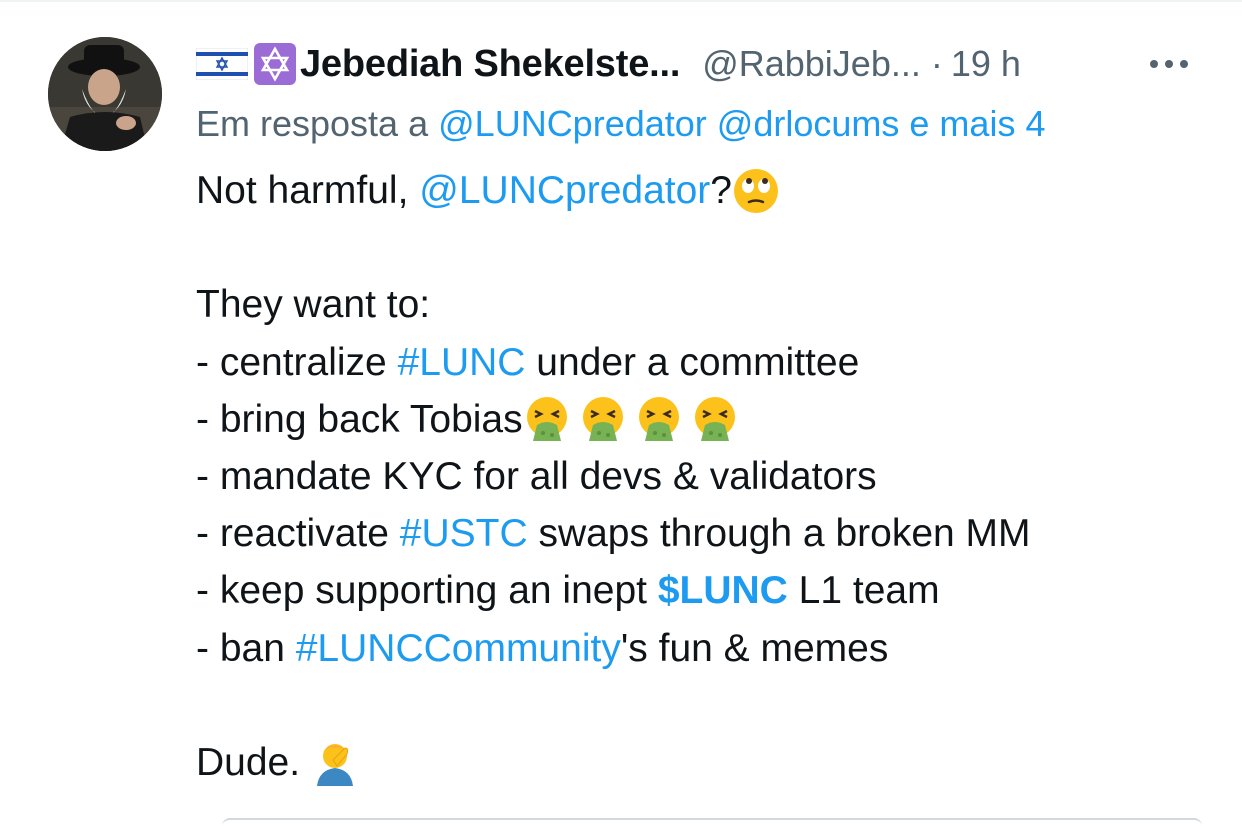  I want to click on reply-mention-drlocums: @drlocums, so click(808, 123).